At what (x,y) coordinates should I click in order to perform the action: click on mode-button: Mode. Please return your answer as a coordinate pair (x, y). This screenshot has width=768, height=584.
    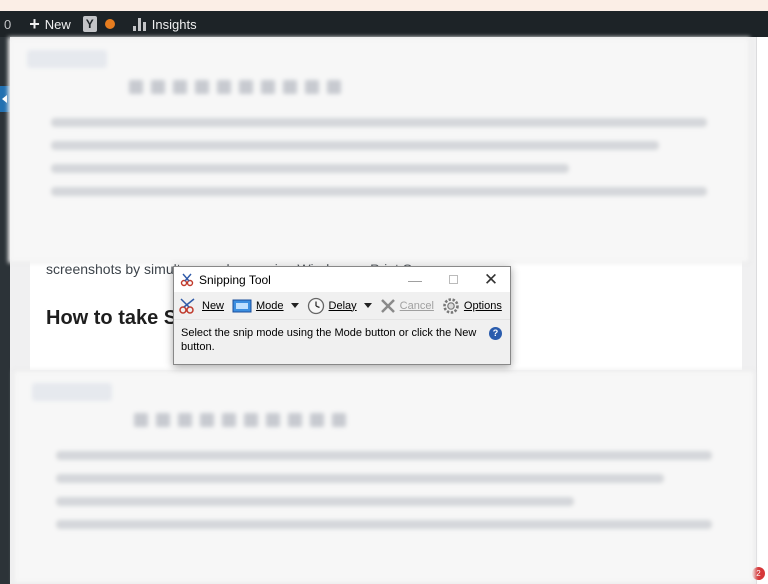
    Looking at the image, I should click on (265, 306).